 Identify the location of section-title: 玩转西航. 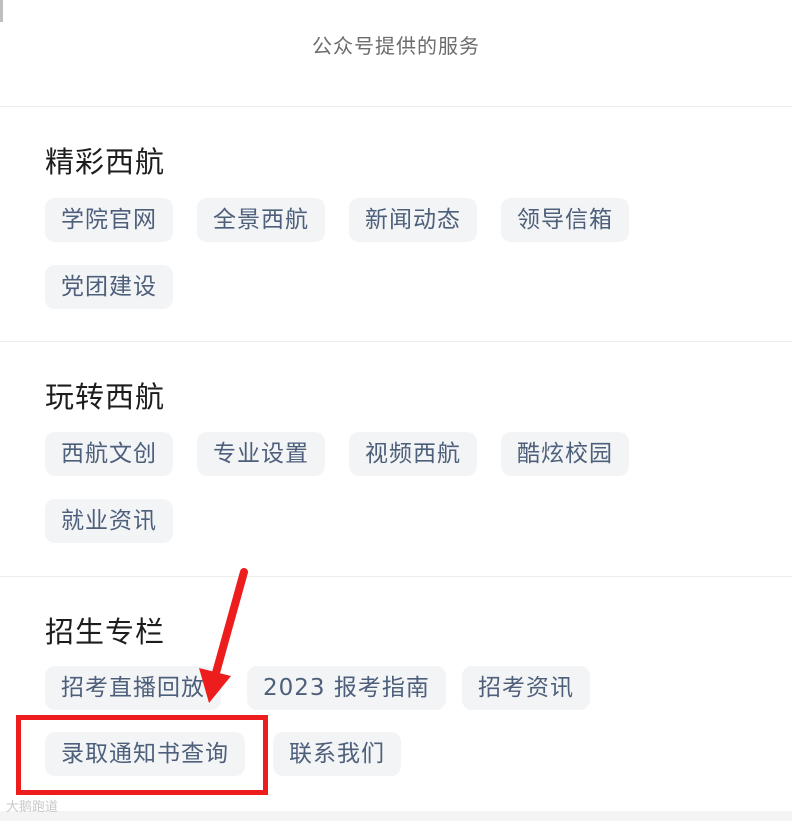
(105, 397).